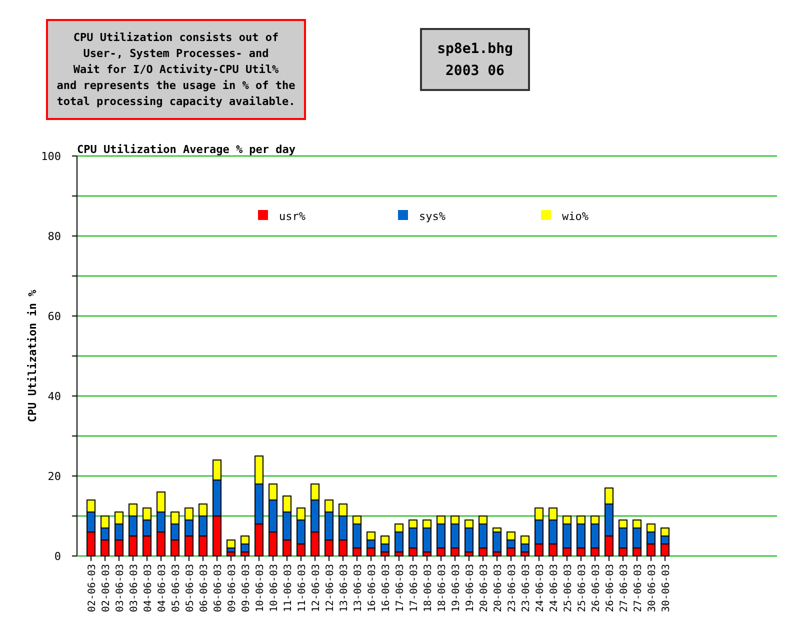  I want to click on x-tick-label: 17-06-03, so click(400, 588).